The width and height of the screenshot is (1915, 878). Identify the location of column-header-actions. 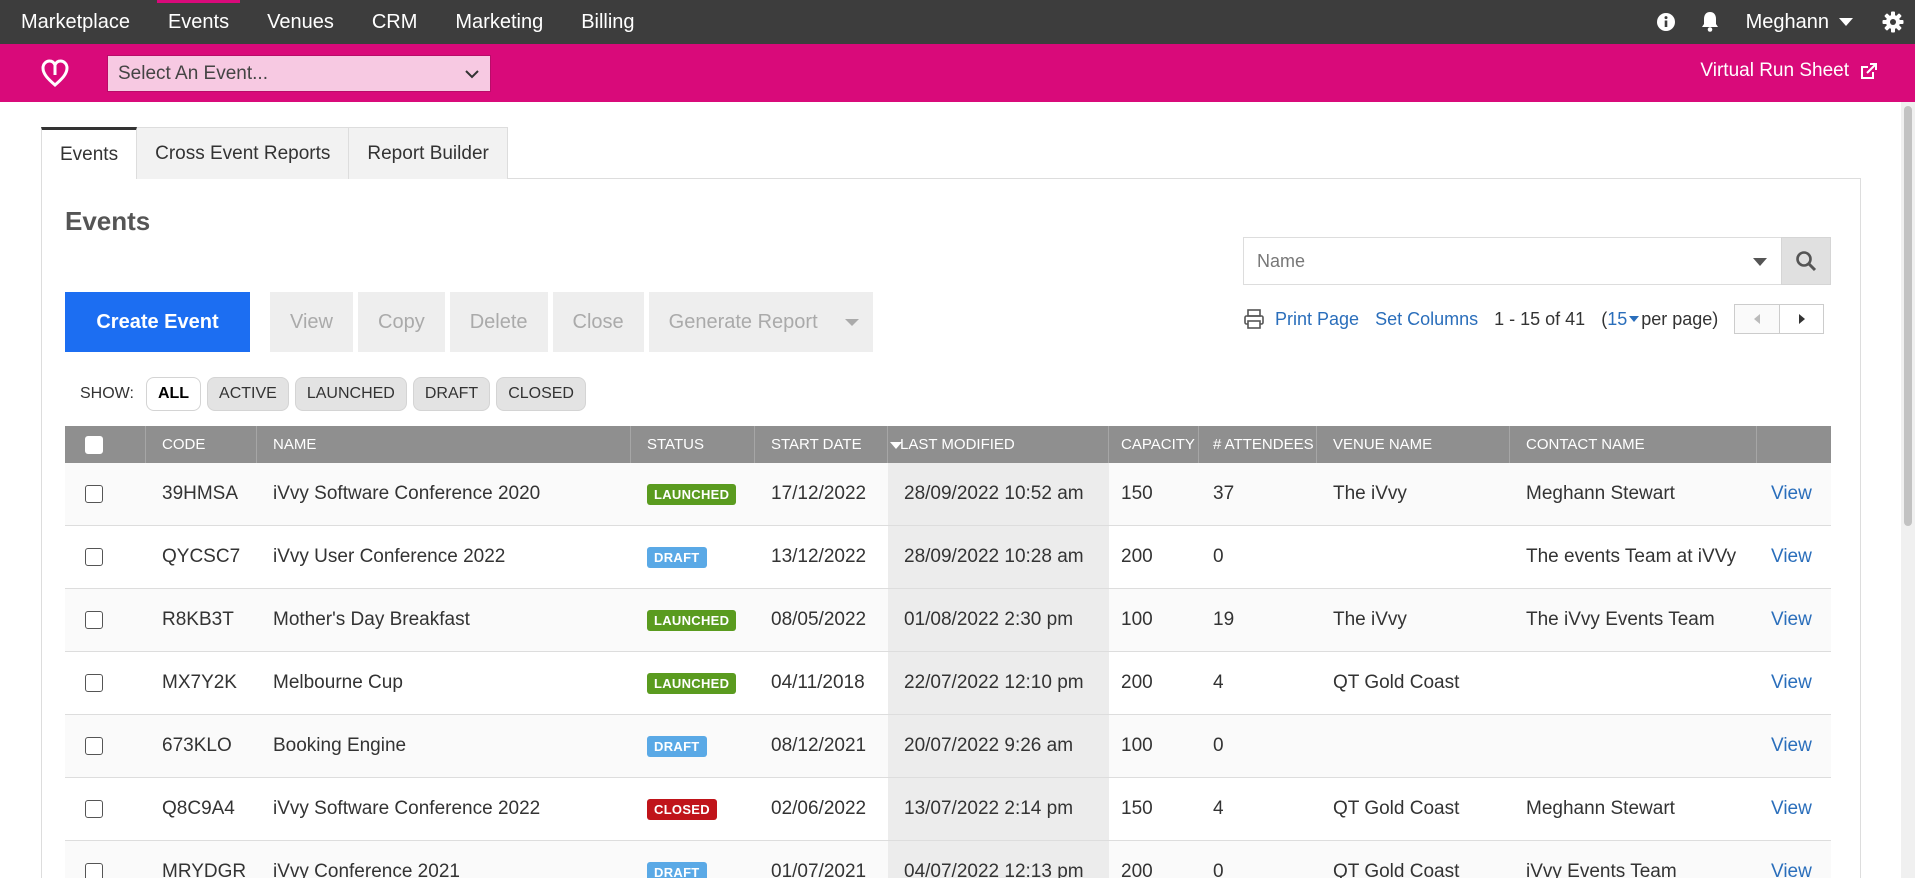
(1794, 444).